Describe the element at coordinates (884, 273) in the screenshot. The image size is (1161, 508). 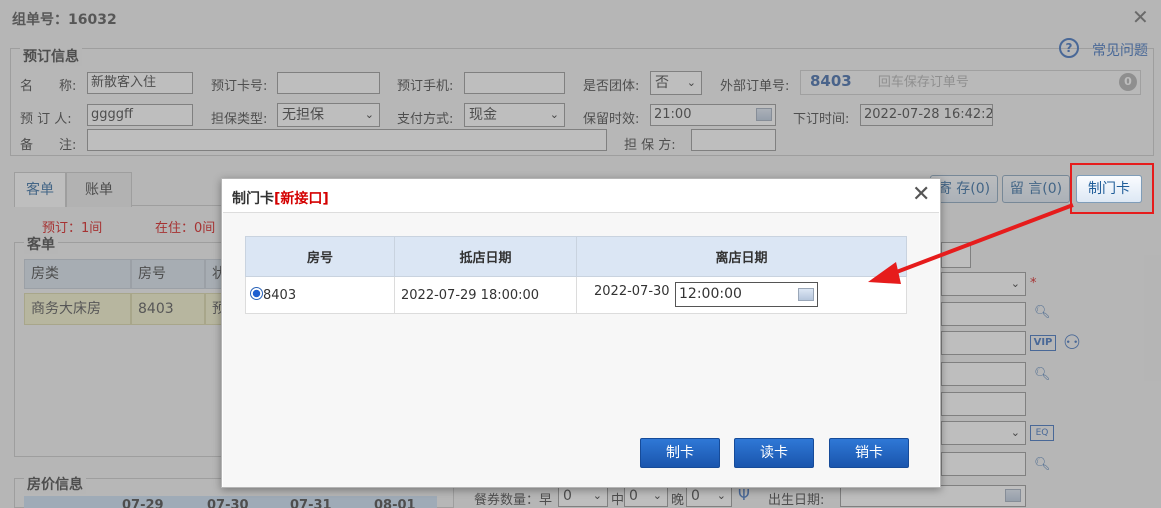
I see `arrow-head` at that location.